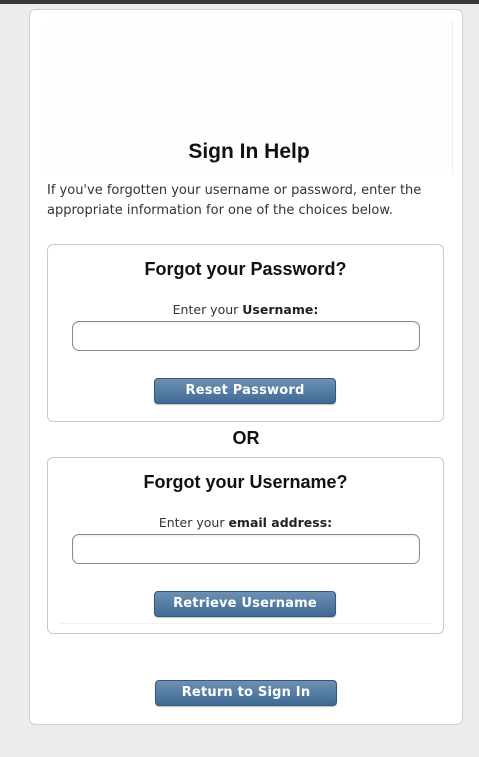 The image size is (479, 757). I want to click on email-input, so click(246, 549).